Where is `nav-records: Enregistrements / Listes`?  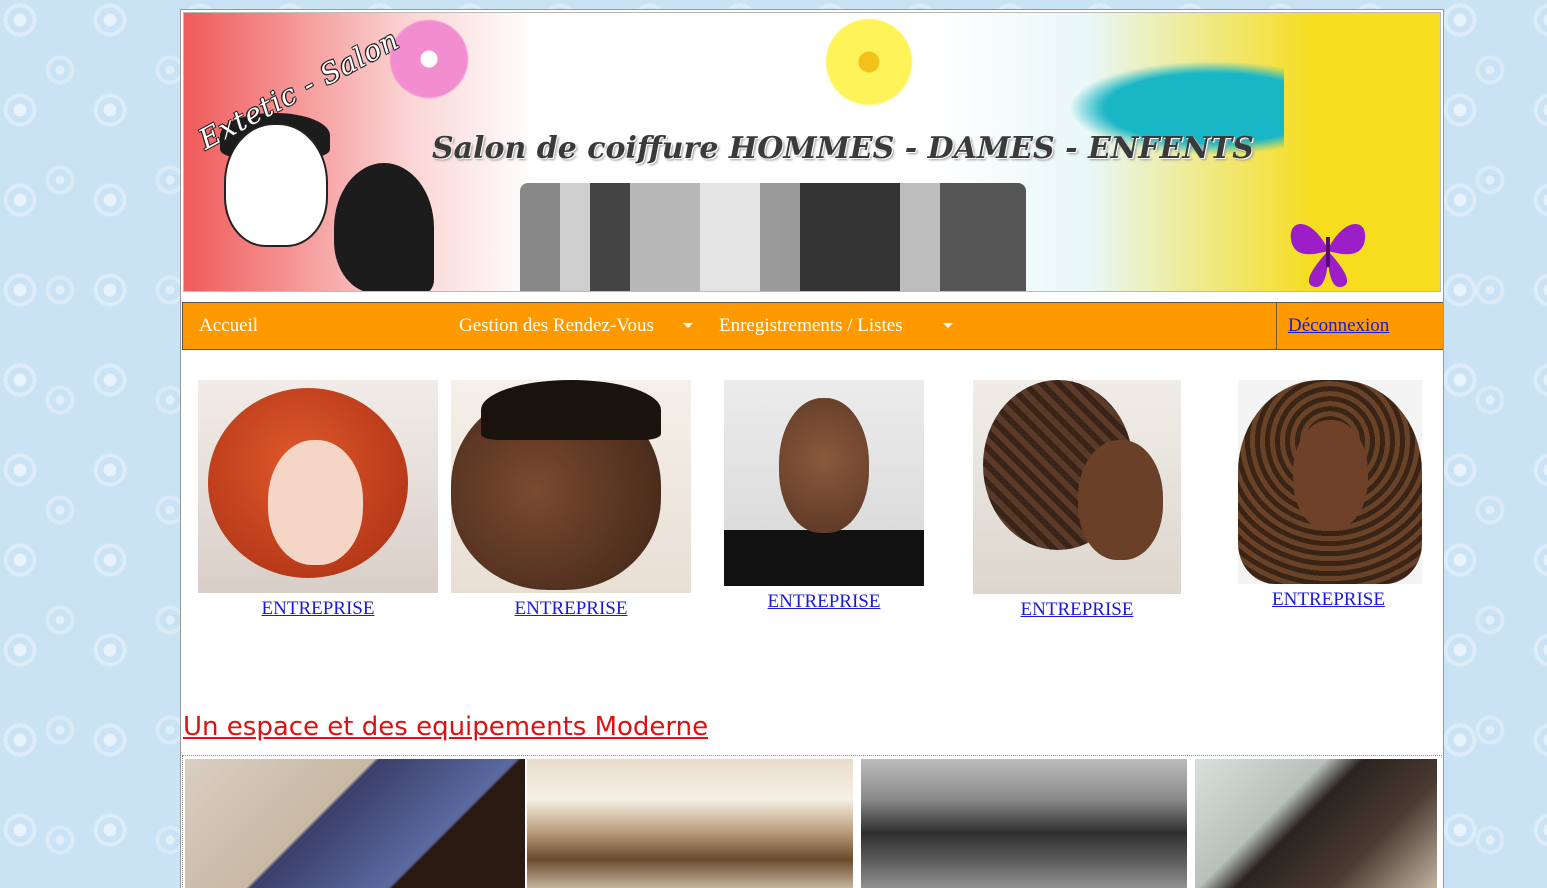
nav-records: Enregistrements / Listes is located at coordinates (811, 326).